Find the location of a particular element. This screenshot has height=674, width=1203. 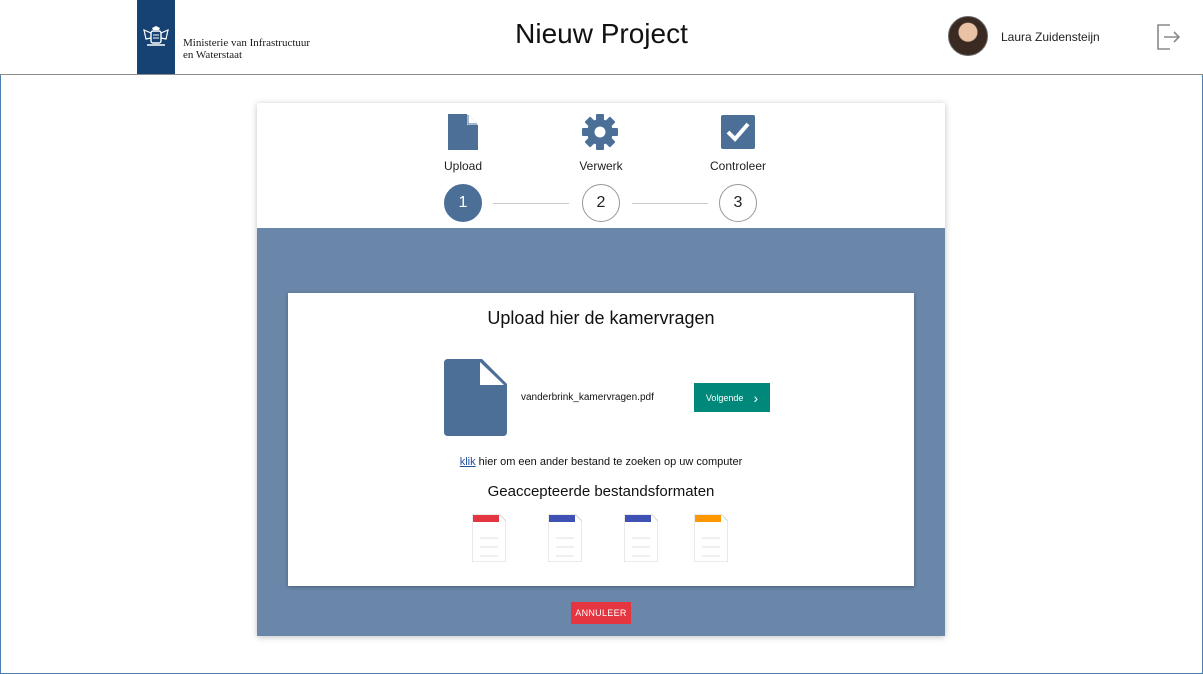

file-icon is located at coordinates (463, 132).